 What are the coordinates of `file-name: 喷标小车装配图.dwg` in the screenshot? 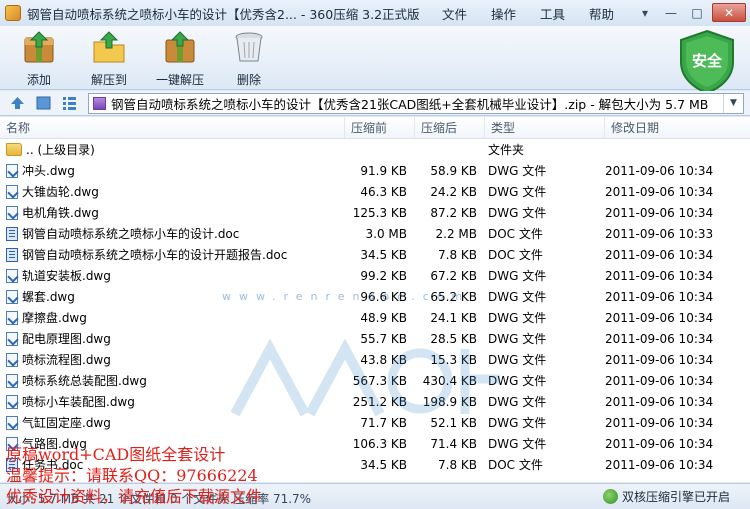 It's located at (78, 402).